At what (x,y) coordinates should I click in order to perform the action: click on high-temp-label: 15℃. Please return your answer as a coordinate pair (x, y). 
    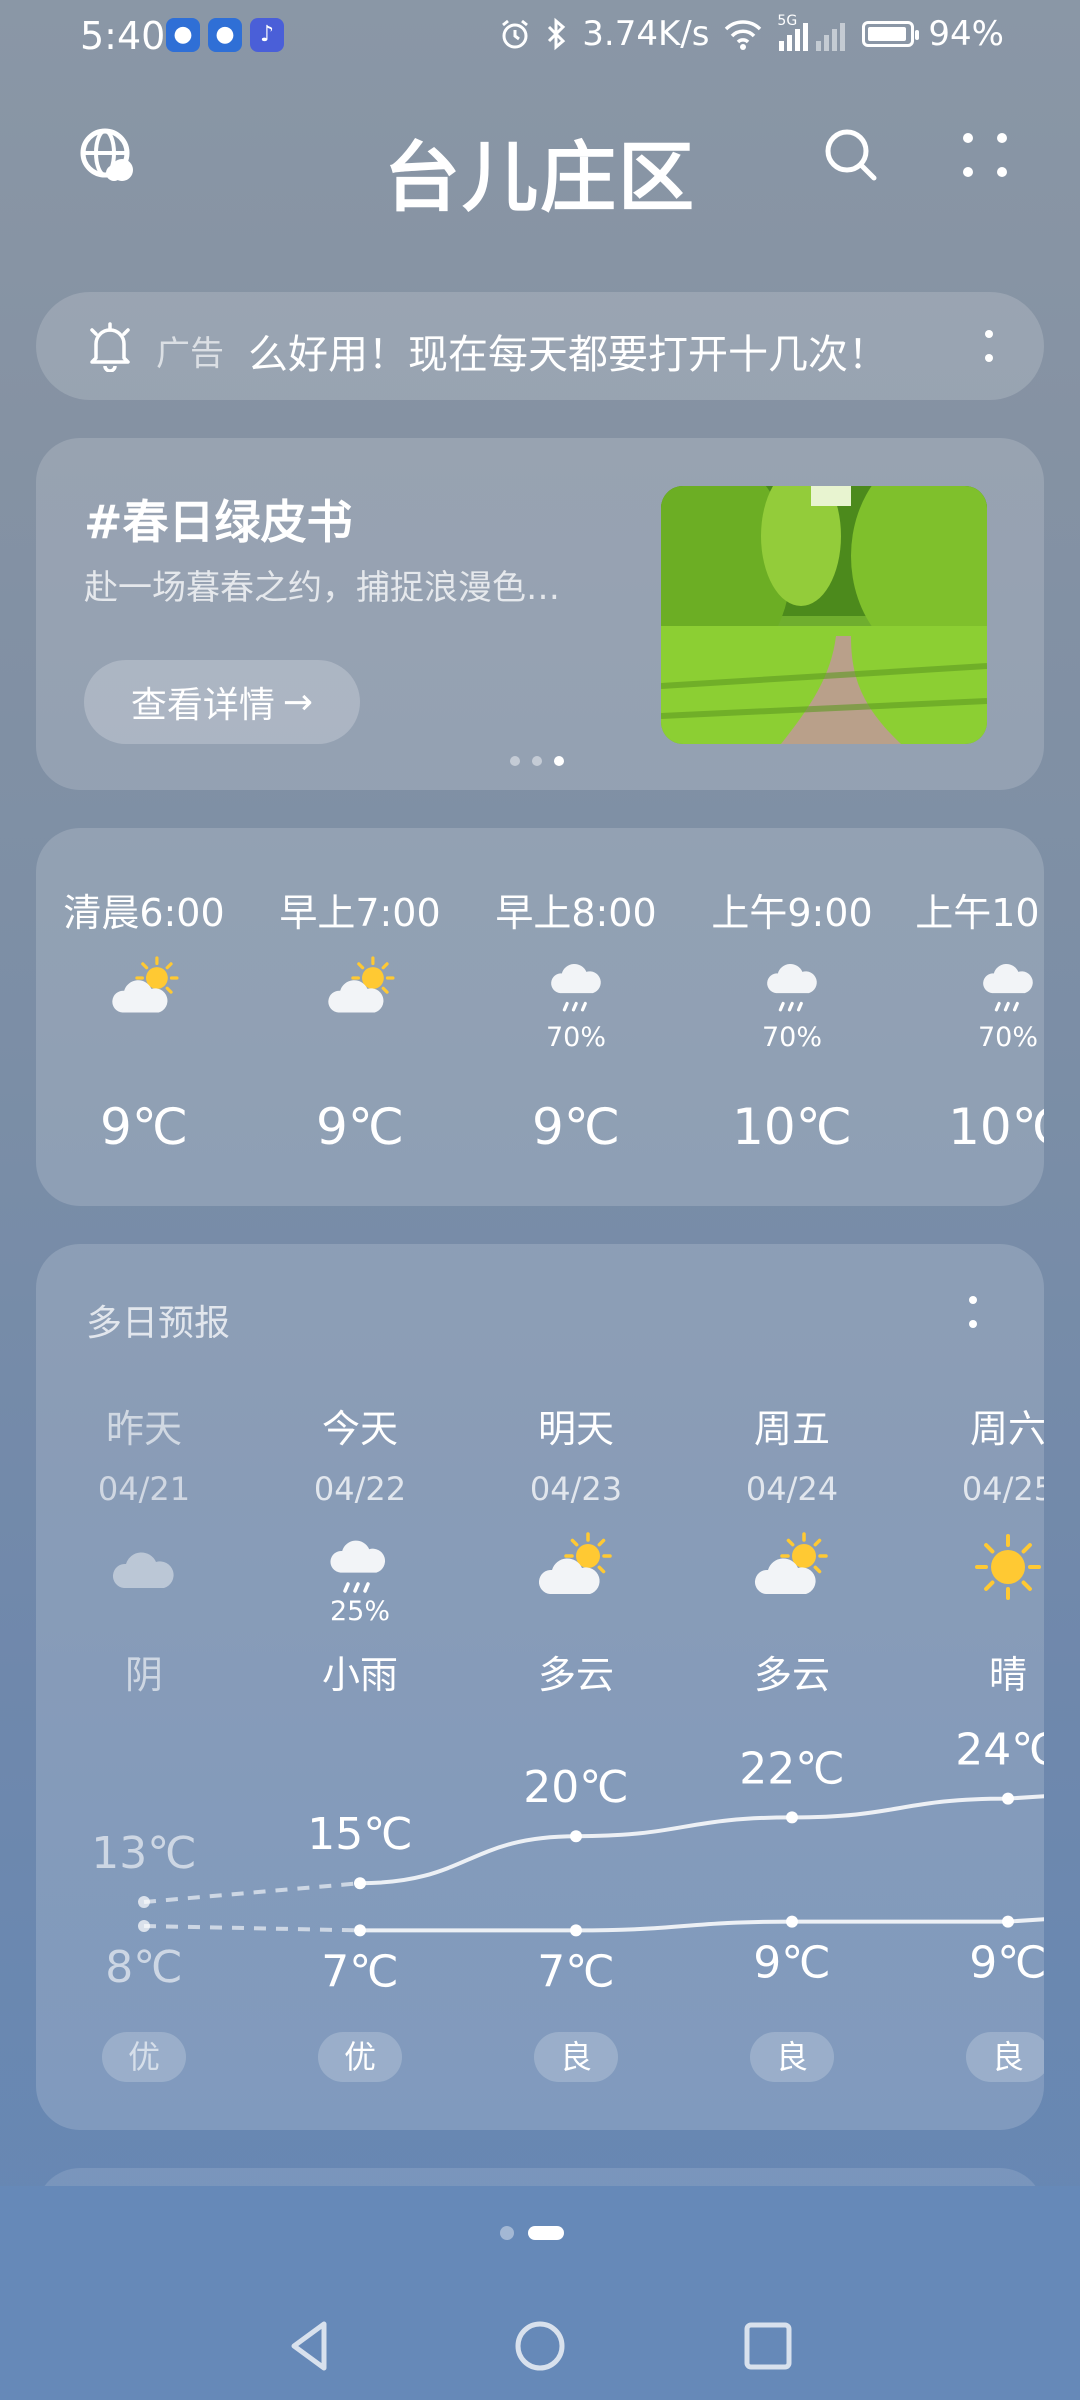
    Looking at the image, I should click on (359, 1834).